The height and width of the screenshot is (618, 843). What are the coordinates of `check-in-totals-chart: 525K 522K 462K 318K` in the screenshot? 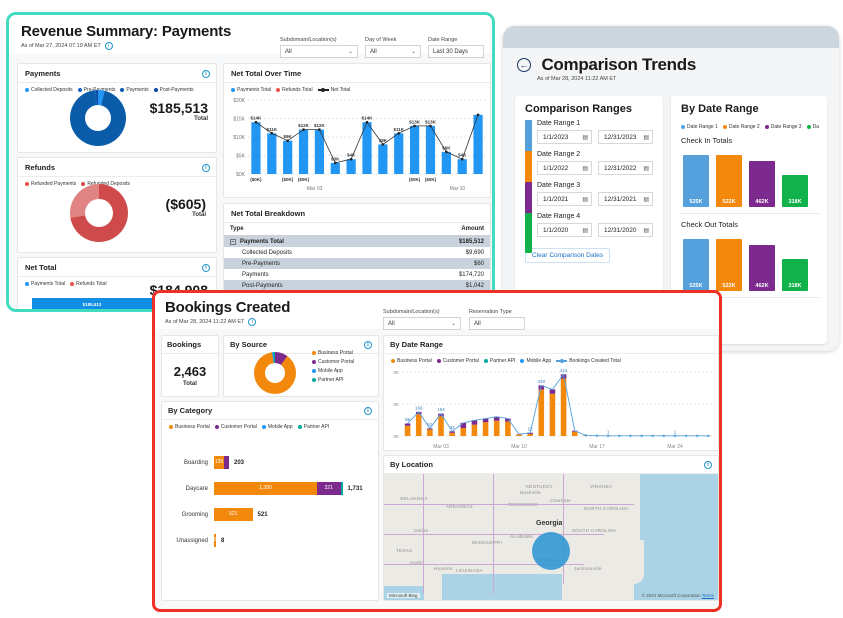 It's located at (749, 176).